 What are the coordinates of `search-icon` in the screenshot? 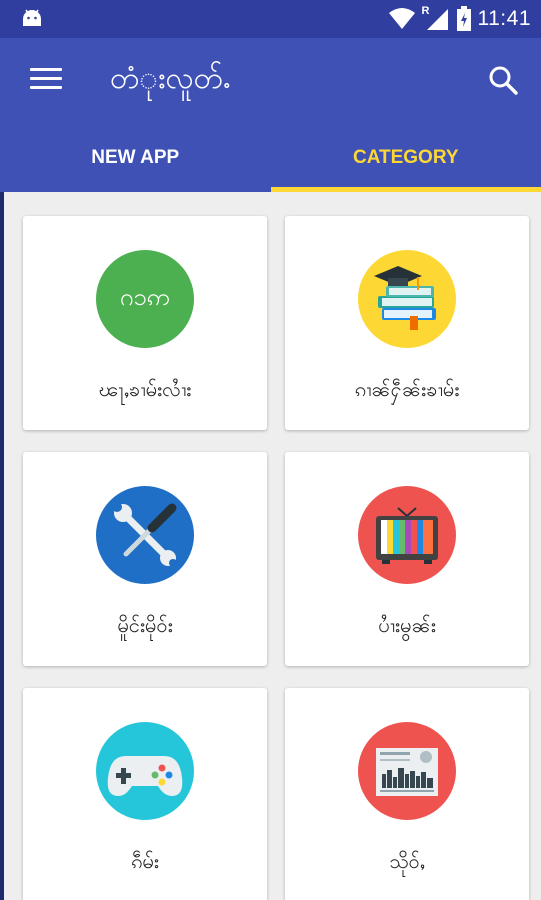 It's located at (503, 80).